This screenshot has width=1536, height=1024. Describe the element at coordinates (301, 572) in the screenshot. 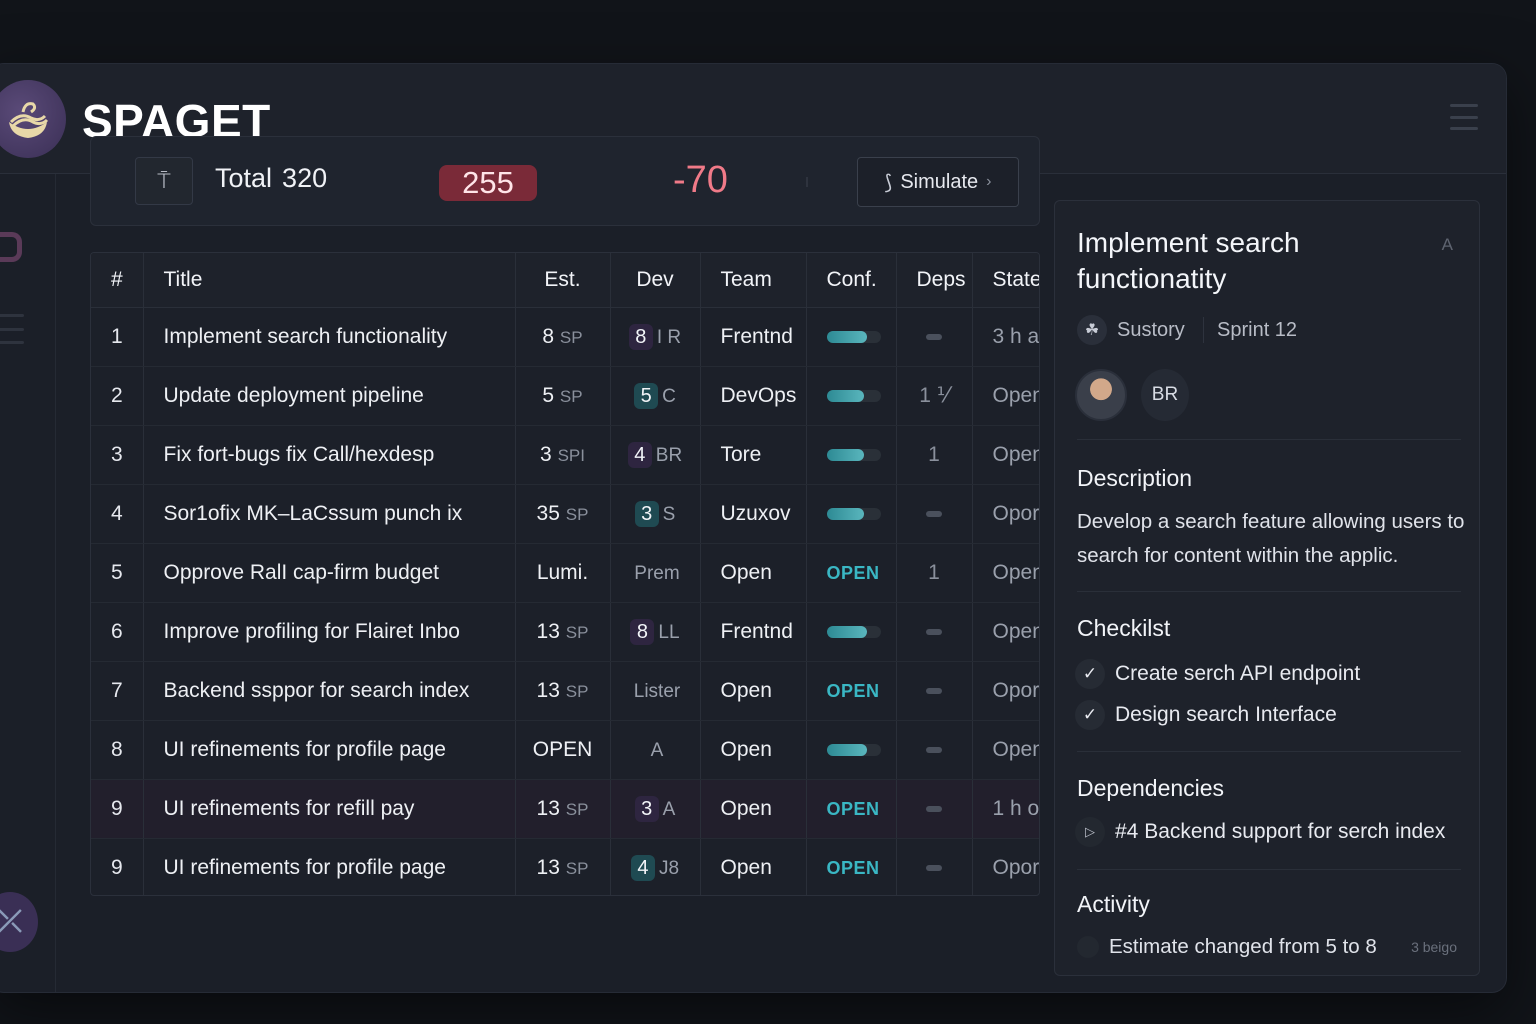

I see `row-title-text: Opprove RalI cap-firm budget` at that location.